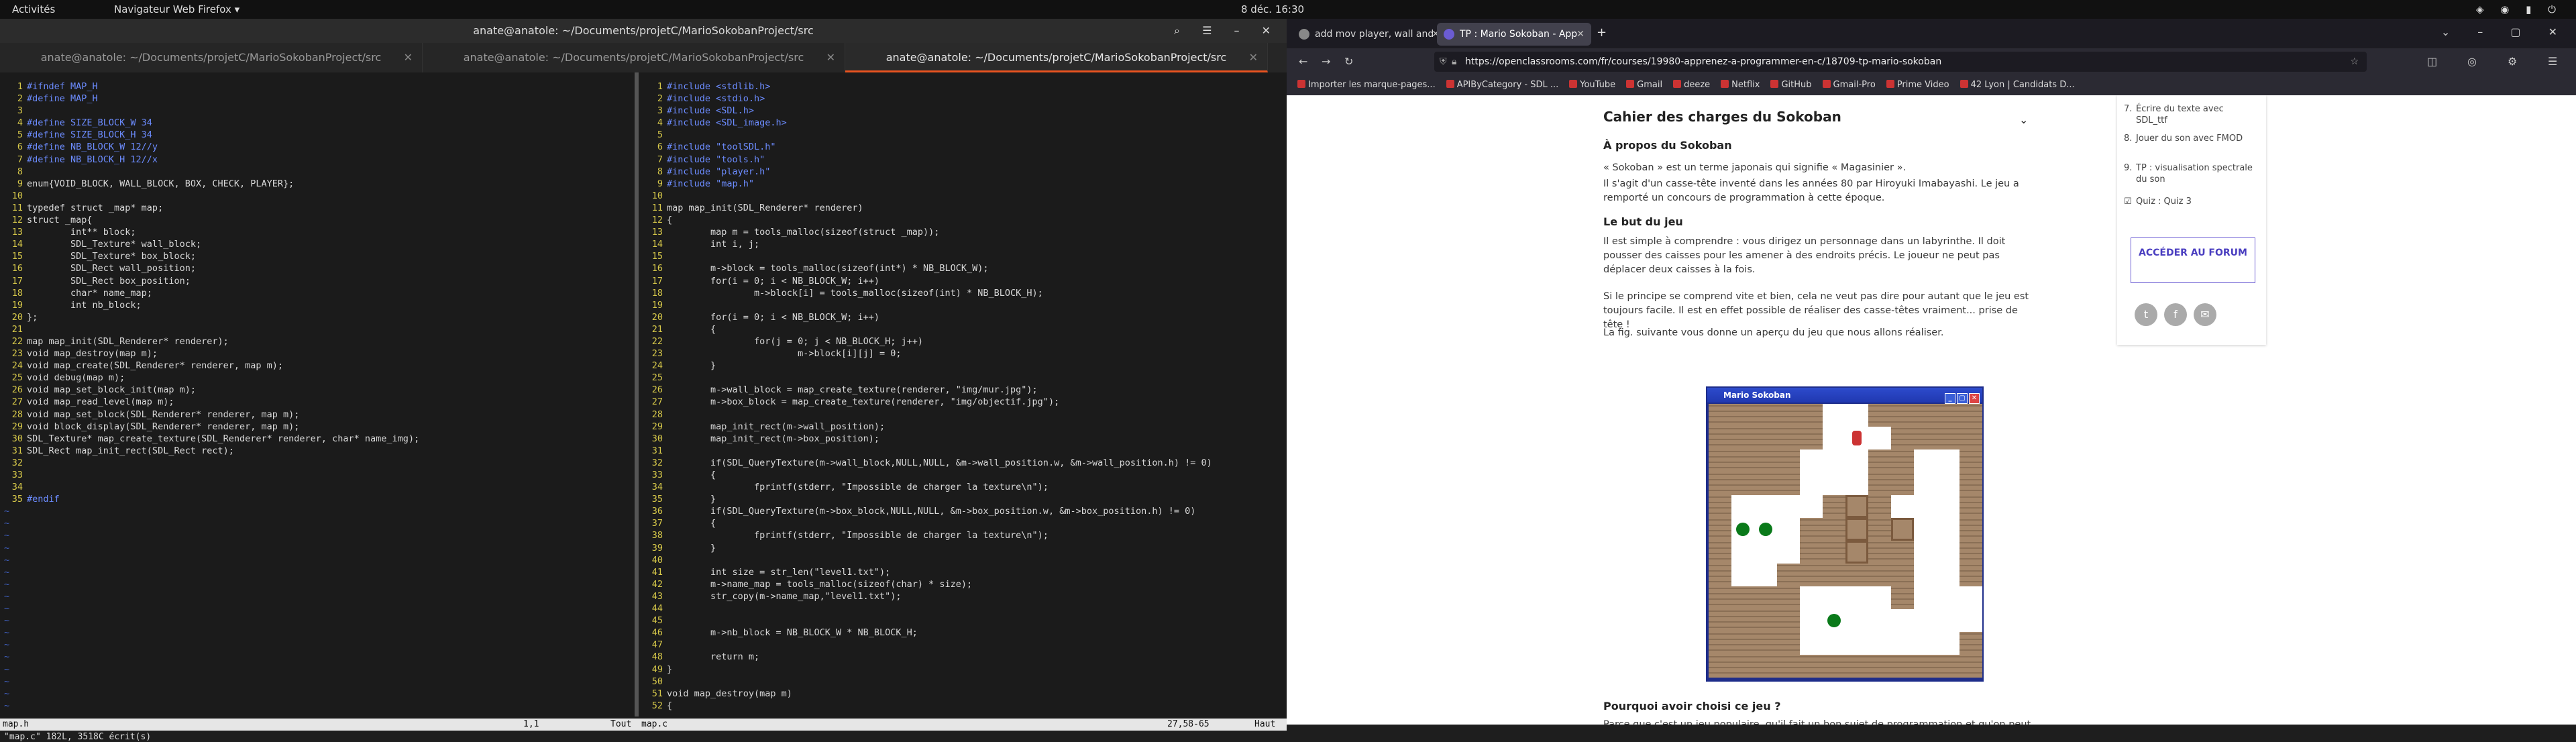 The height and width of the screenshot is (742, 2576). I want to click on system-tray-icons: ◈ ◉ ▮ ⏻, so click(2519, 9).